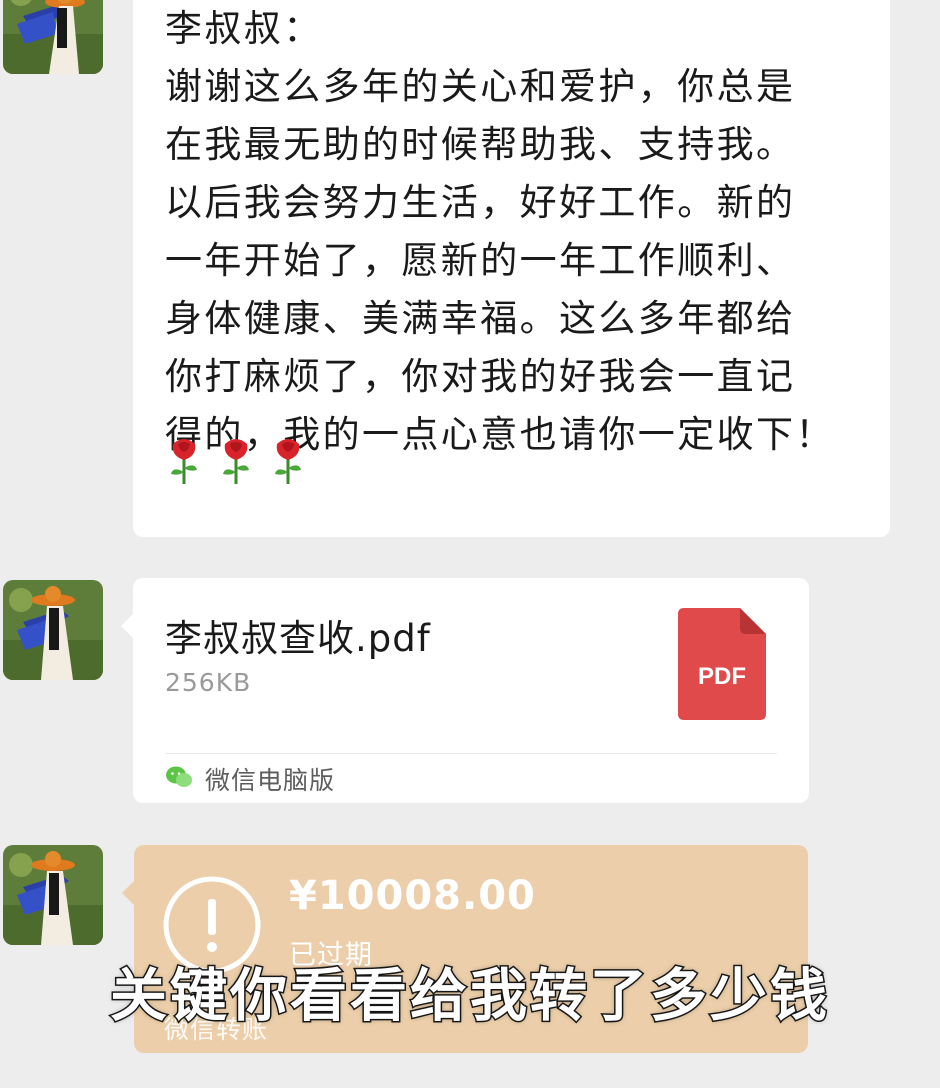  What do you see at coordinates (480, 202) in the screenshot?
I see `message-line: 以后我会努力生活，好好工作。新的` at bounding box center [480, 202].